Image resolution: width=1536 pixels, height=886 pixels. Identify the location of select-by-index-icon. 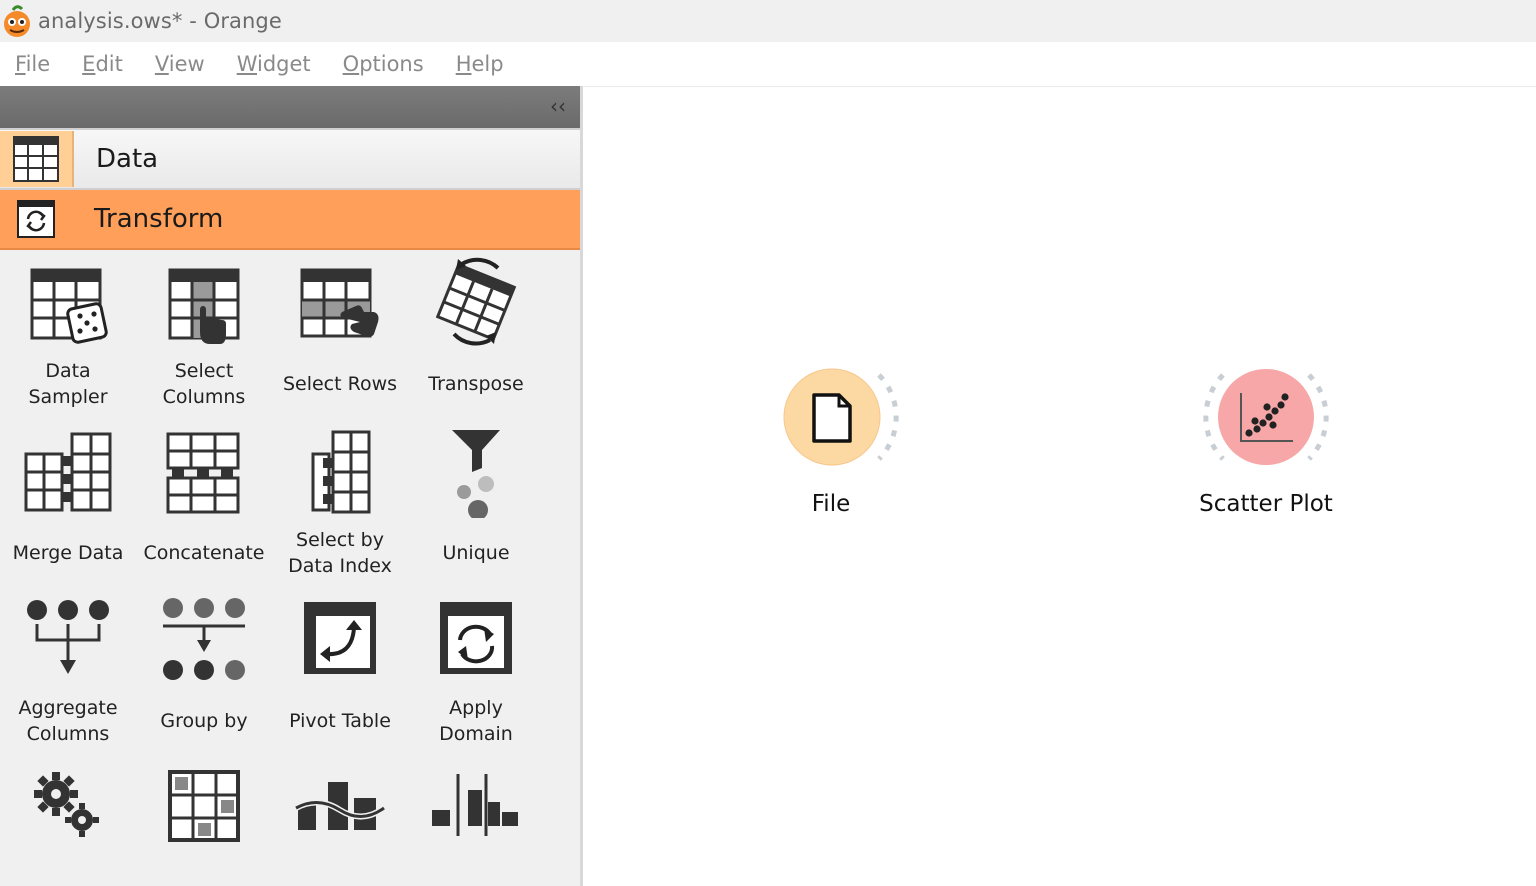
(341, 472).